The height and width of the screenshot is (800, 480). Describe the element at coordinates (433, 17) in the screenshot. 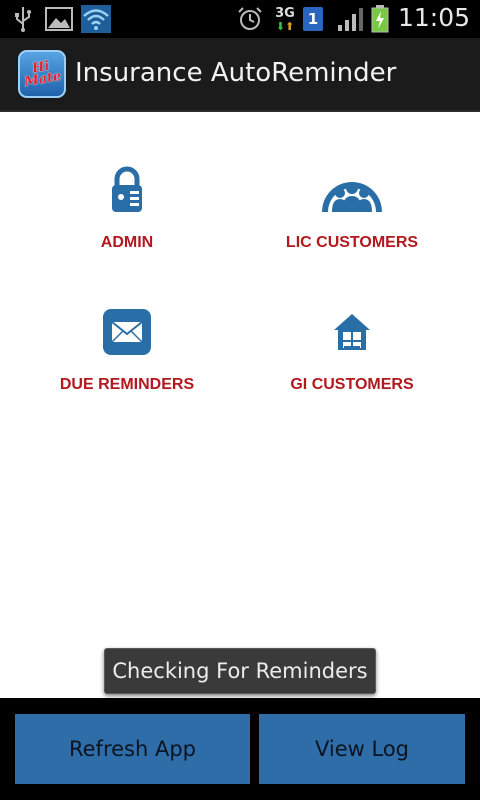

I see `status-clock: 11:05` at that location.